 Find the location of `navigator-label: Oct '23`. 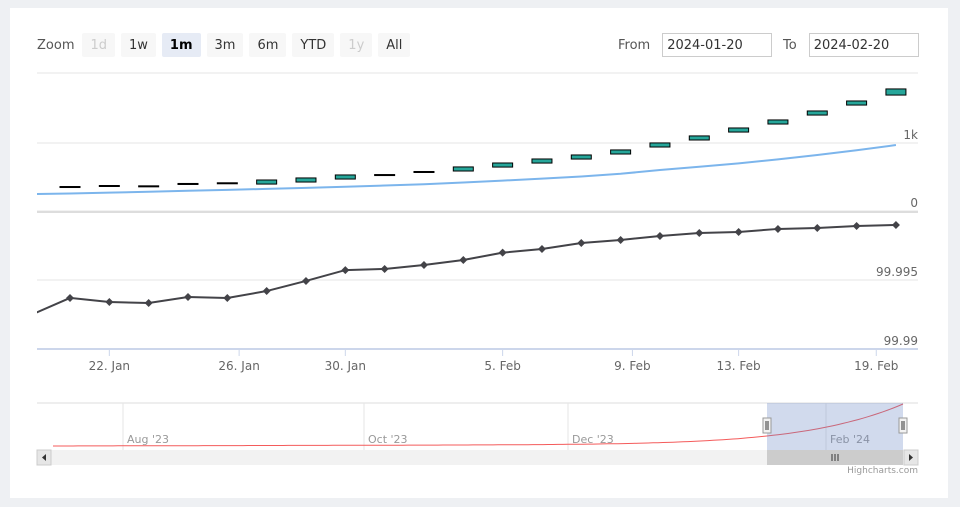

navigator-label: Oct '23 is located at coordinates (388, 439).